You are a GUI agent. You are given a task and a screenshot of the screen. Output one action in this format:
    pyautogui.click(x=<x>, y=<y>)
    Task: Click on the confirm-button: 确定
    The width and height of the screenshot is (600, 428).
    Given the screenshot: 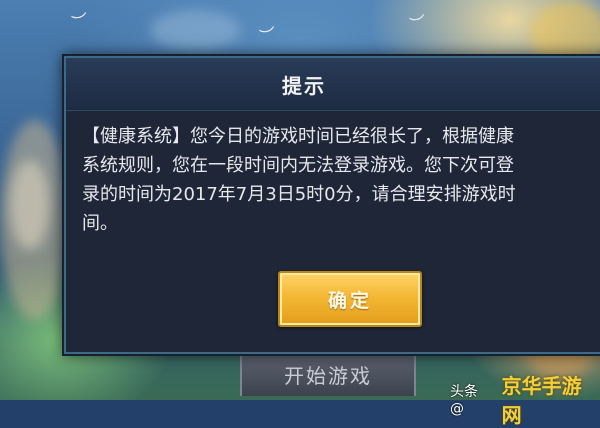 What is the action you would take?
    pyautogui.click(x=350, y=299)
    